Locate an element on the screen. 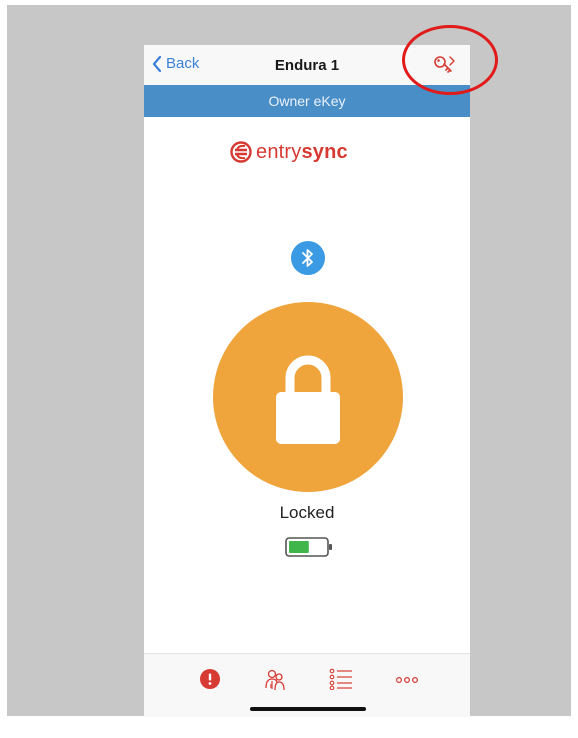 The image size is (578, 738). list-icon is located at coordinates (340, 679).